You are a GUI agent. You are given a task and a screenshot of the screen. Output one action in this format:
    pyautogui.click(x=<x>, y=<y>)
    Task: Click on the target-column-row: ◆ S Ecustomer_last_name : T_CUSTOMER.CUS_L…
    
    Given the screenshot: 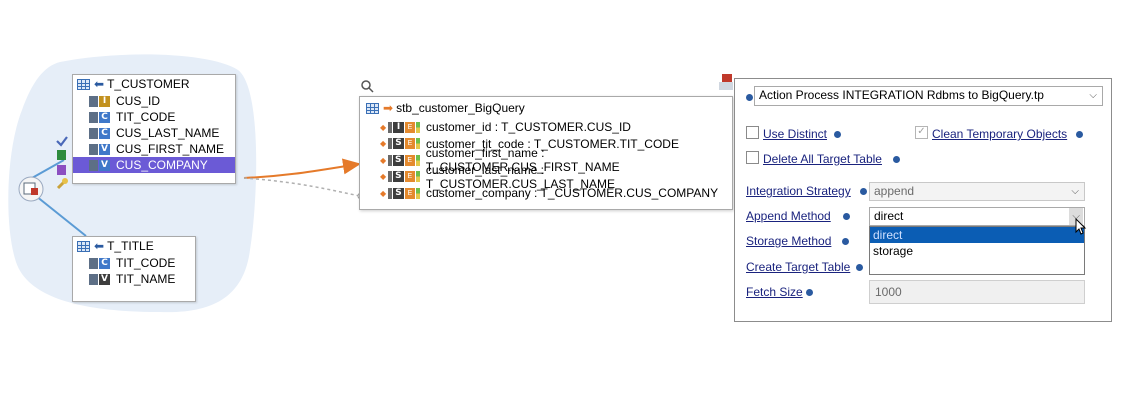 What is the action you would take?
    pyautogui.click(x=546, y=177)
    